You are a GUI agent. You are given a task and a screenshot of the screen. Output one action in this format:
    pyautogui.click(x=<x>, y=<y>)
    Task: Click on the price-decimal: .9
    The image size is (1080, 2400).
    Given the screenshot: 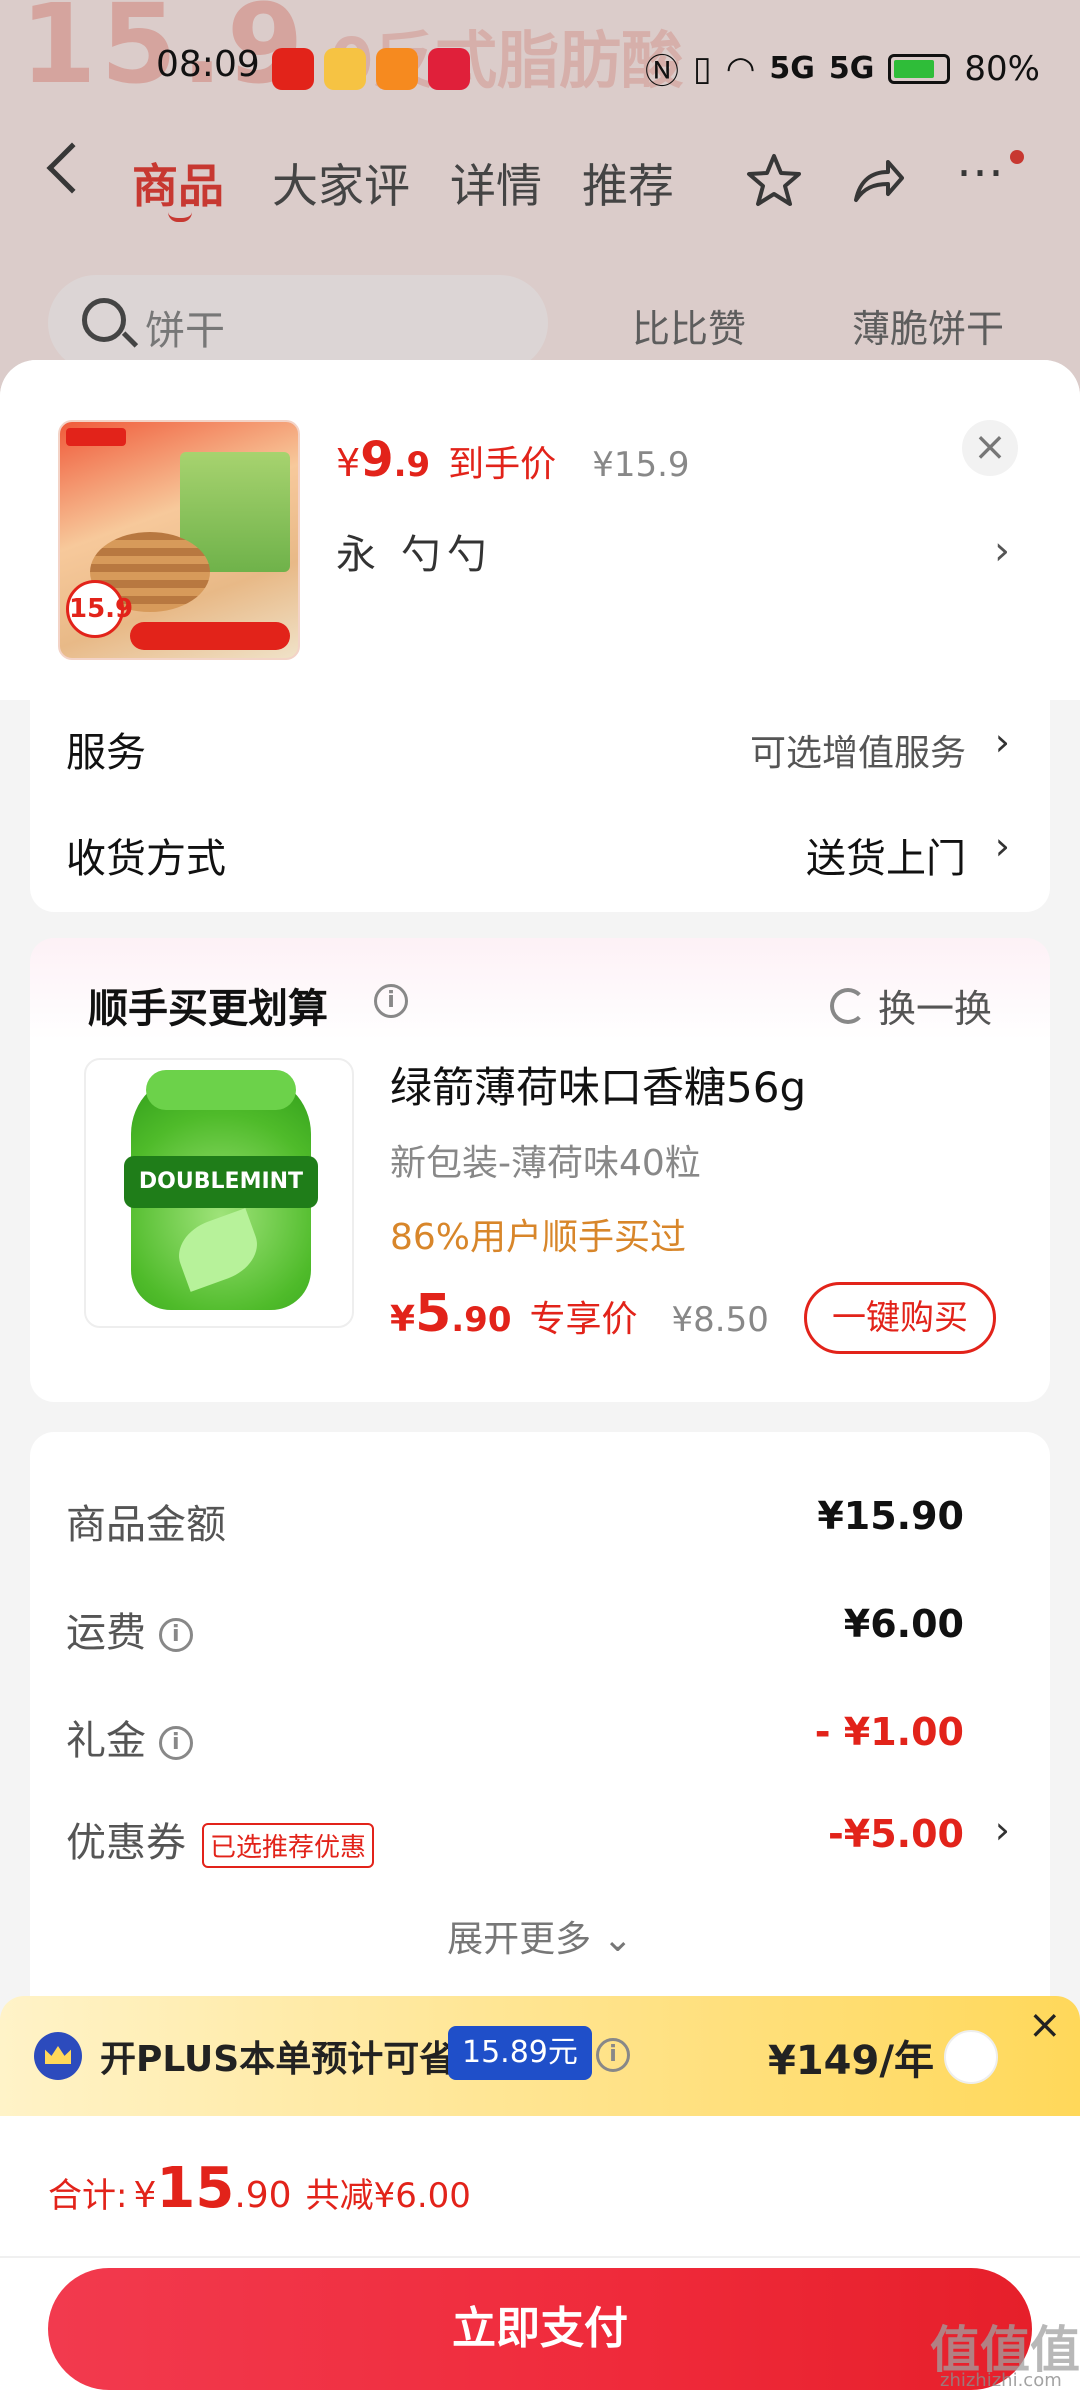 What is the action you would take?
    pyautogui.click(x=412, y=465)
    